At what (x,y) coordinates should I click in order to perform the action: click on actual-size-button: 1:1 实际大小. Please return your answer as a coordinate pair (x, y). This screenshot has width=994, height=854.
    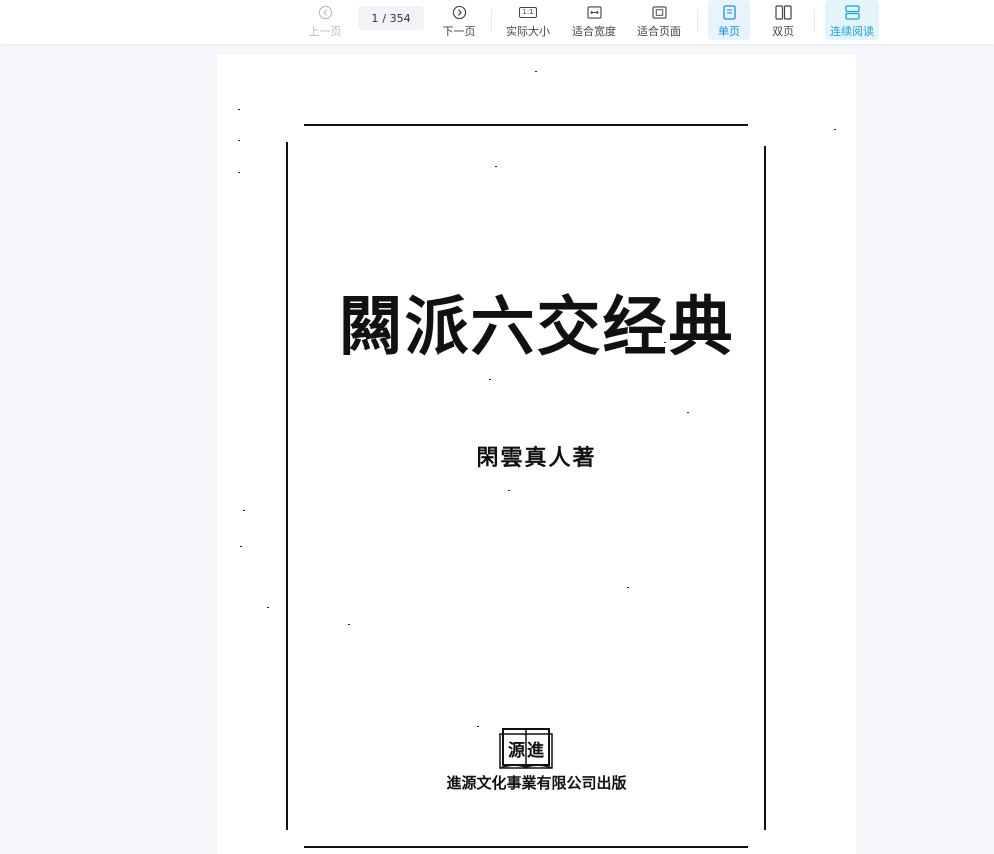
    Looking at the image, I should click on (528, 20).